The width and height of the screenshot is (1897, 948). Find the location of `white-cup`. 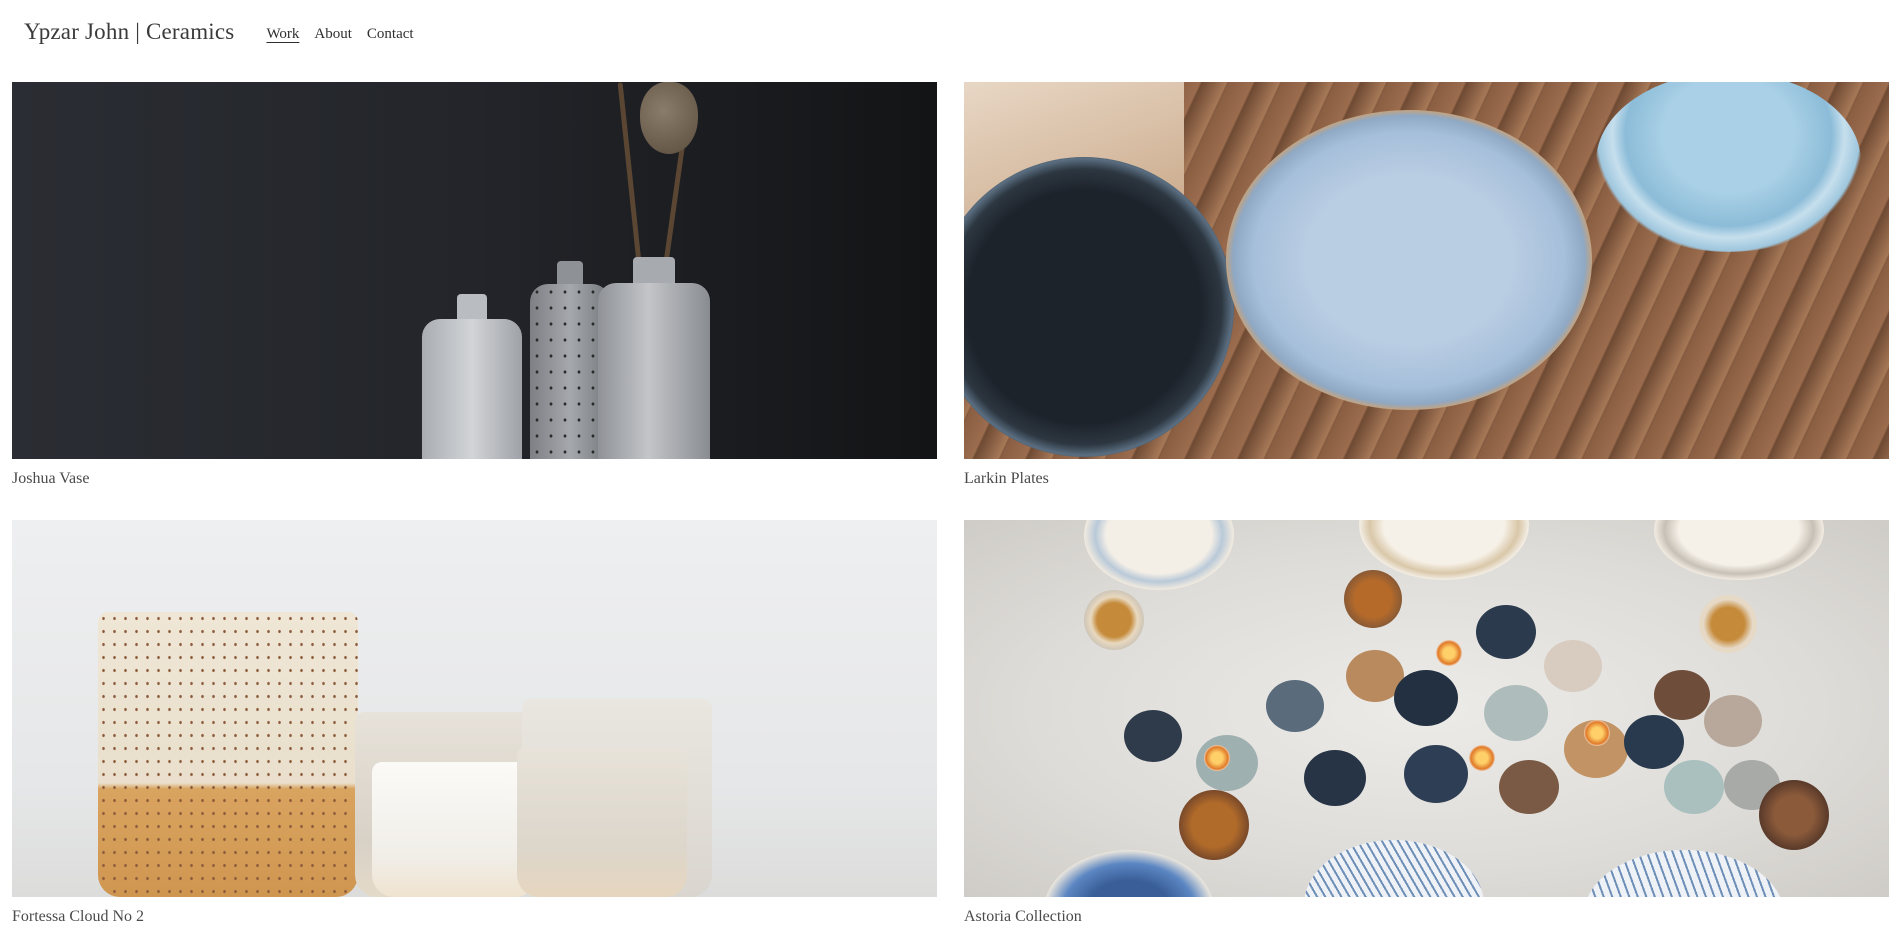

white-cup is located at coordinates (454, 829).